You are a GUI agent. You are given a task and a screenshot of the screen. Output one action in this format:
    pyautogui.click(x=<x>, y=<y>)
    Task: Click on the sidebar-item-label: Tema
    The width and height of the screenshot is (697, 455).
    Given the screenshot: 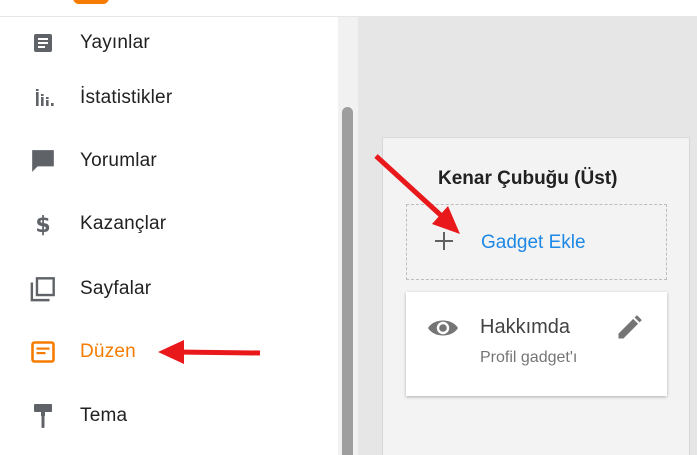 What is the action you would take?
    pyautogui.click(x=104, y=415)
    